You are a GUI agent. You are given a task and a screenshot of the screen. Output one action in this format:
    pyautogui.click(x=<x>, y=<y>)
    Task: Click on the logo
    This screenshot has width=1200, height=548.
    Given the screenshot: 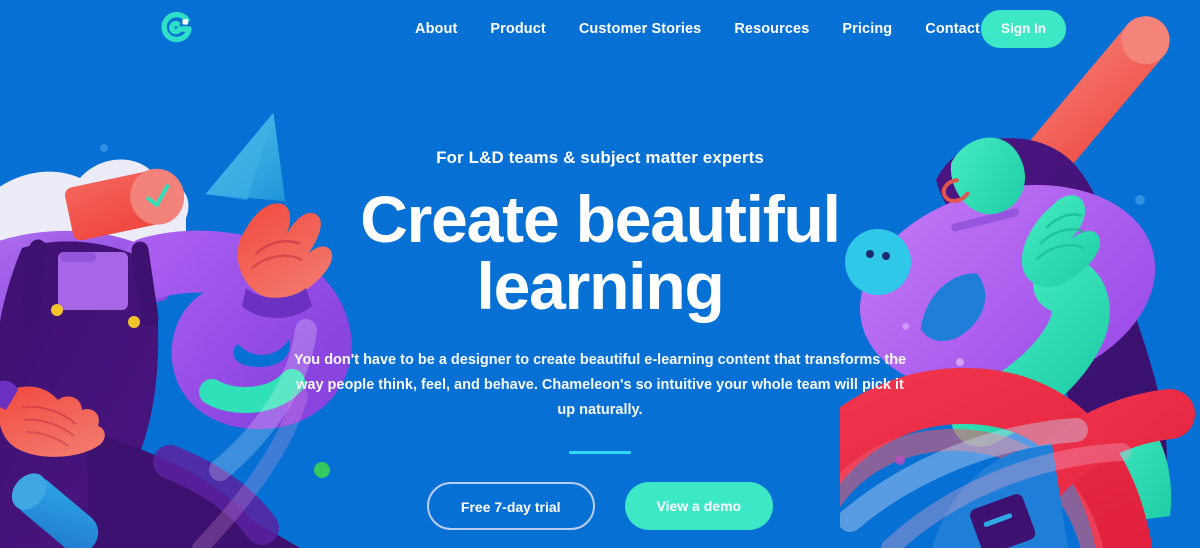 What is the action you would take?
    pyautogui.click(x=177, y=29)
    